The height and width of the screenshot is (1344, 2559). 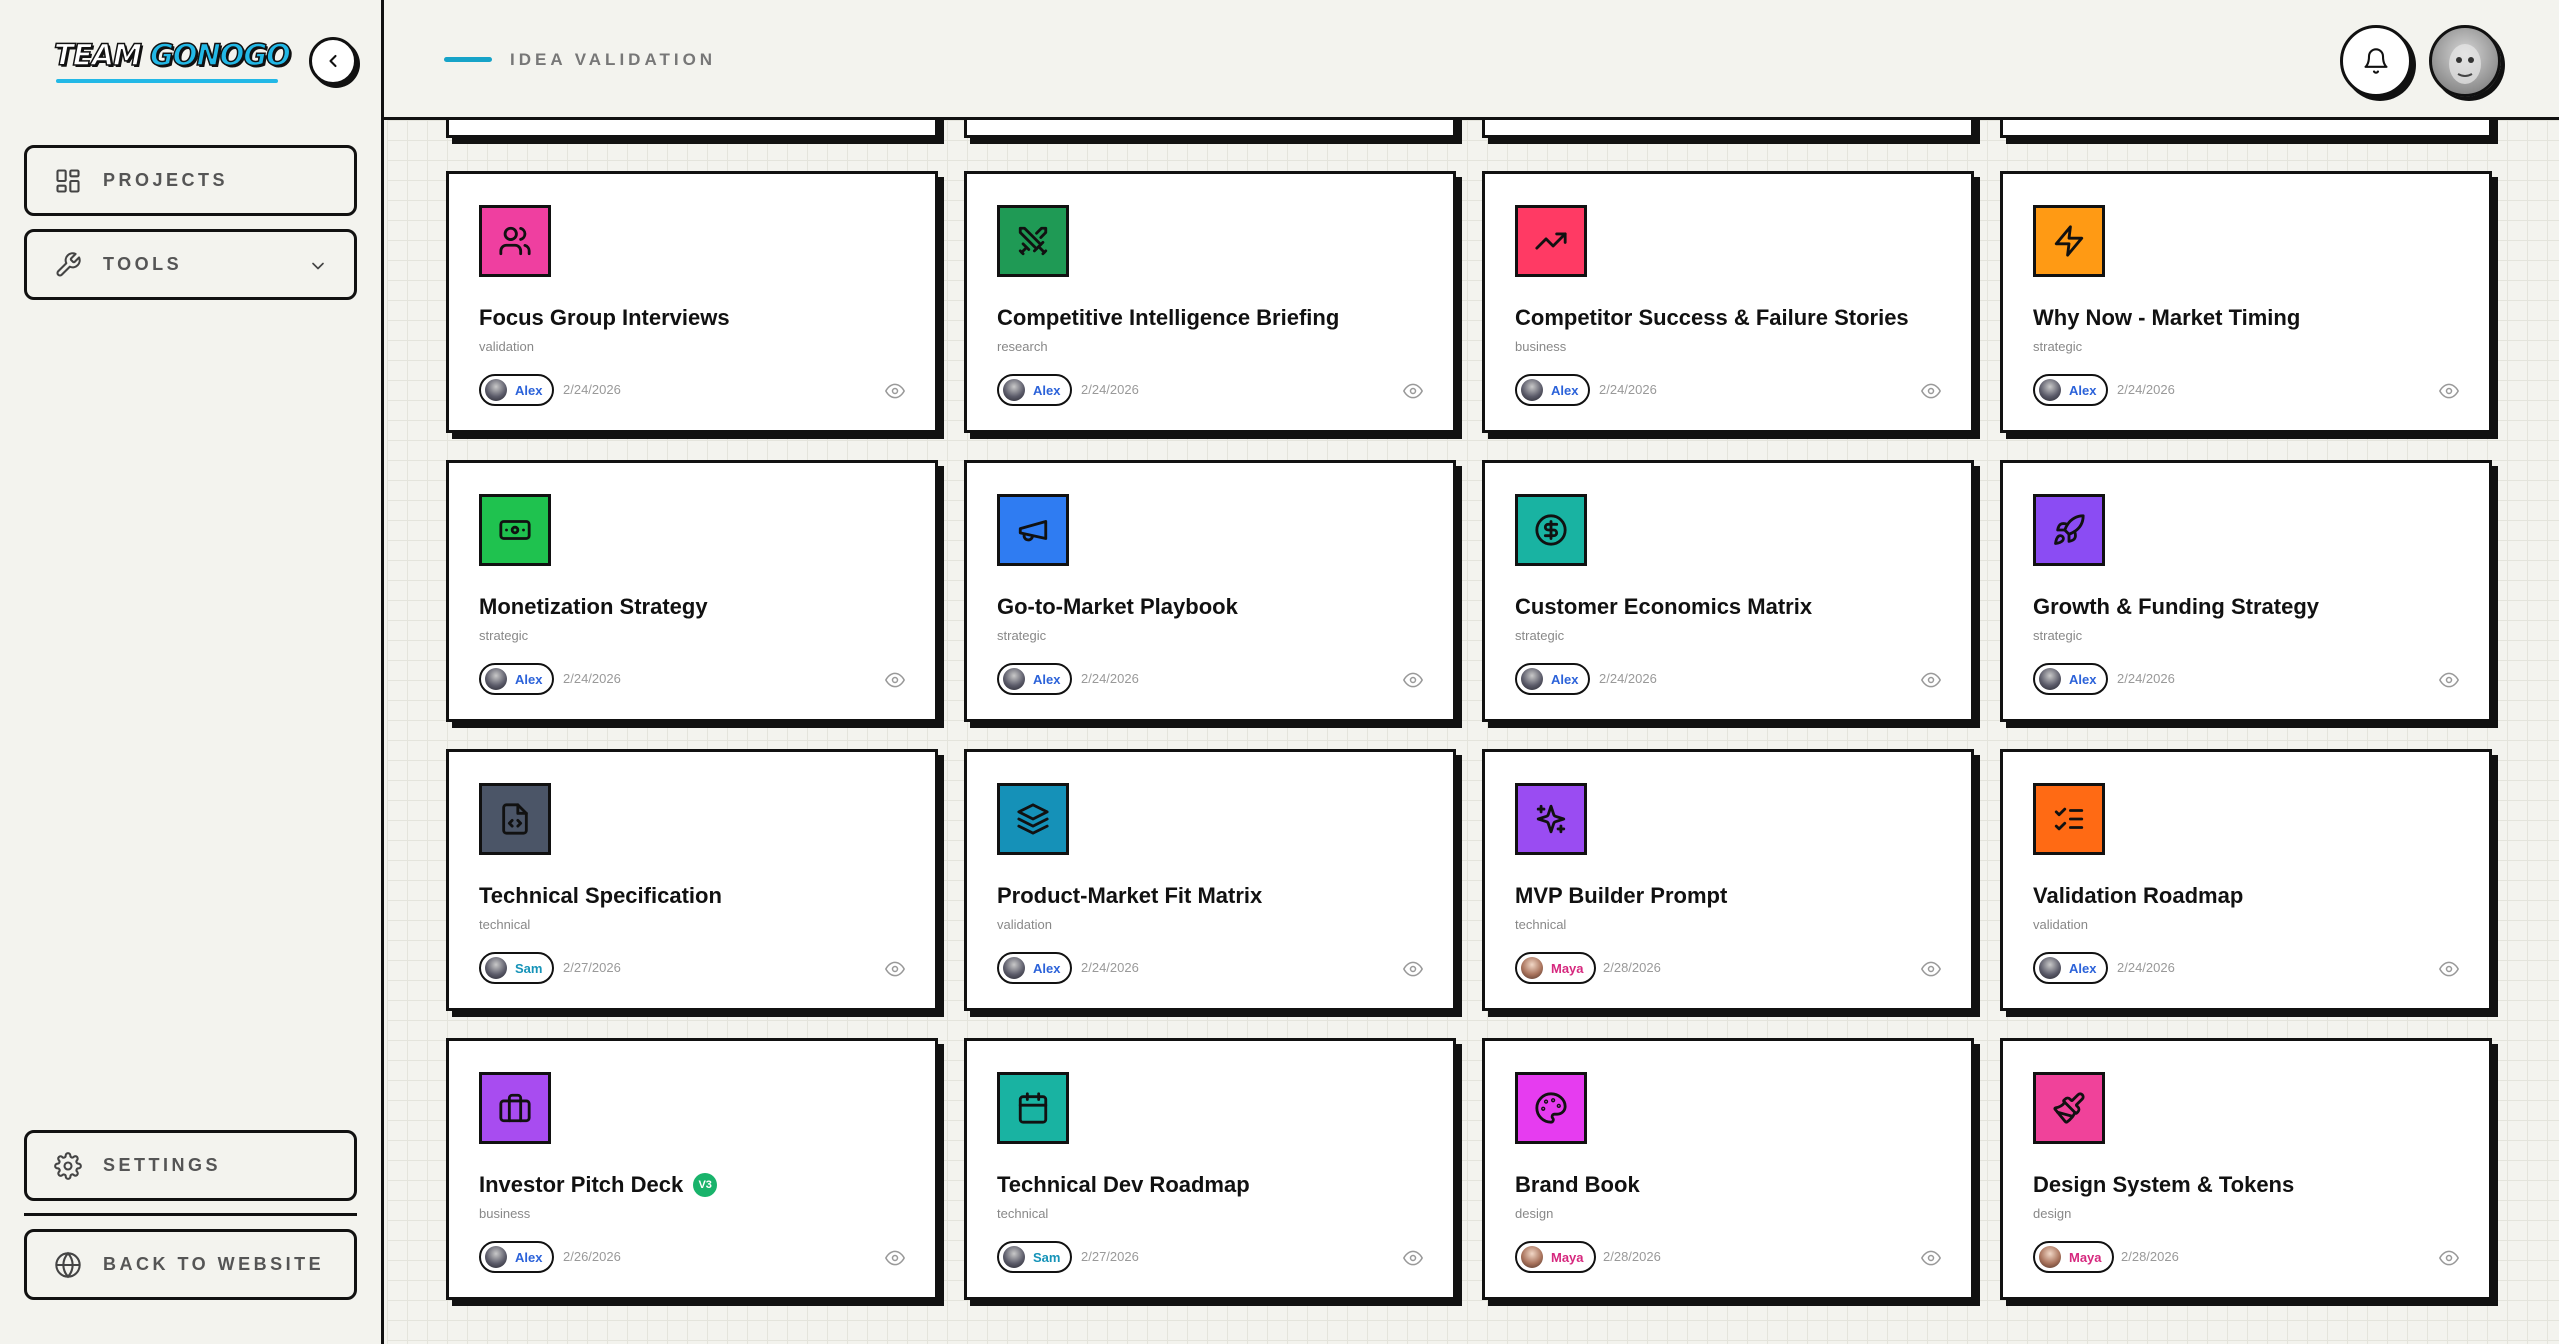 What do you see at coordinates (2069, 1108) in the screenshot?
I see `paintbrush-icon` at bounding box center [2069, 1108].